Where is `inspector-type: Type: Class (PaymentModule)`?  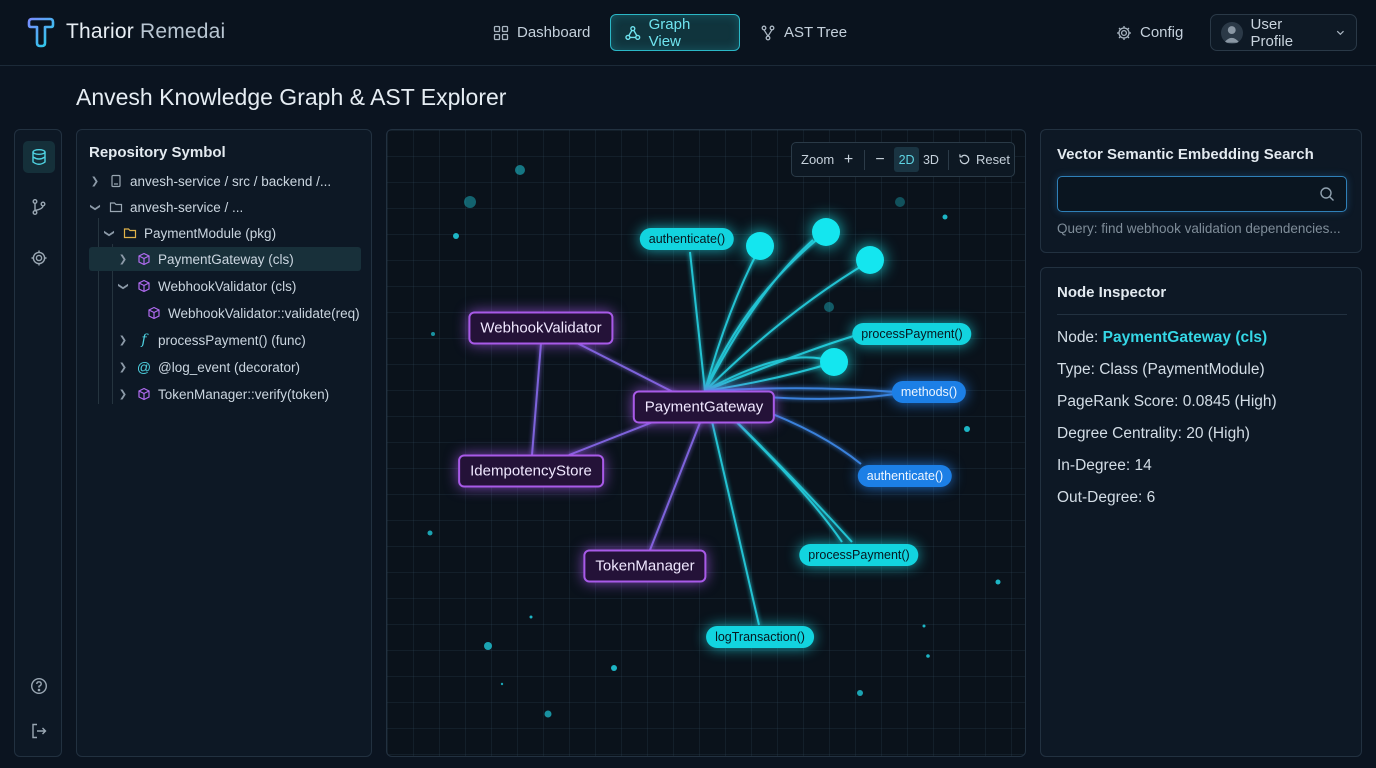
inspector-type: Type: Class (PaymentModule) is located at coordinates (1161, 369).